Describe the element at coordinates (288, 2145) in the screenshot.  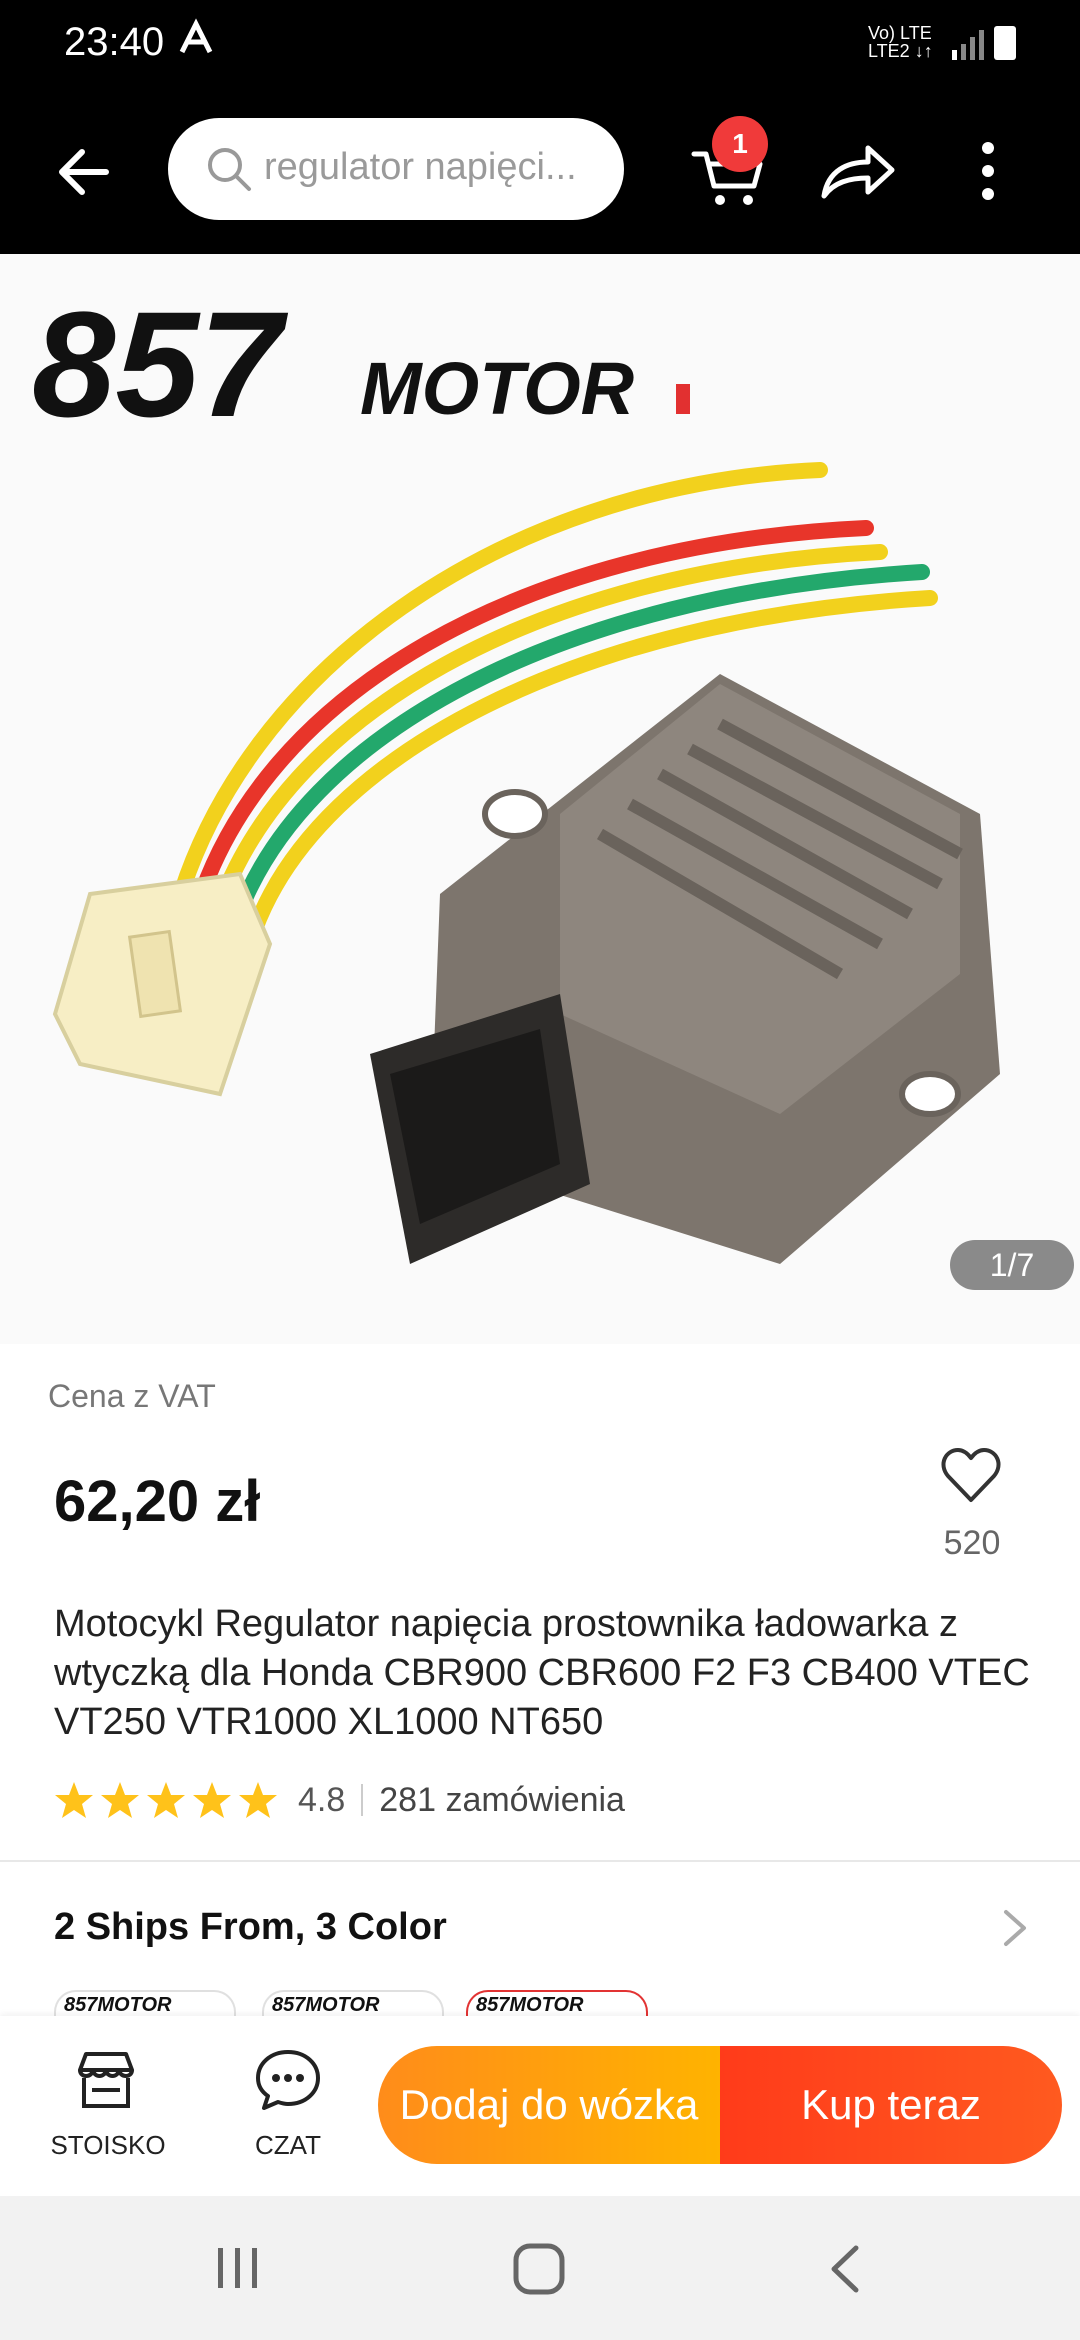
I see `chat-label: CZAT` at that location.